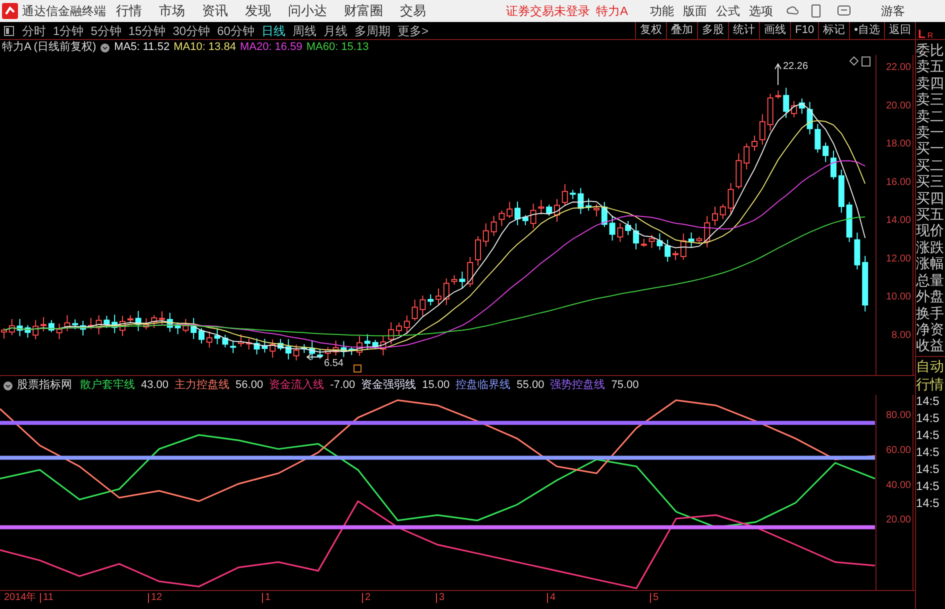  What do you see at coordinates (191, 30) in the screenshot?
I see `period-tab: 30分钟` at bounding box center [191, 30].